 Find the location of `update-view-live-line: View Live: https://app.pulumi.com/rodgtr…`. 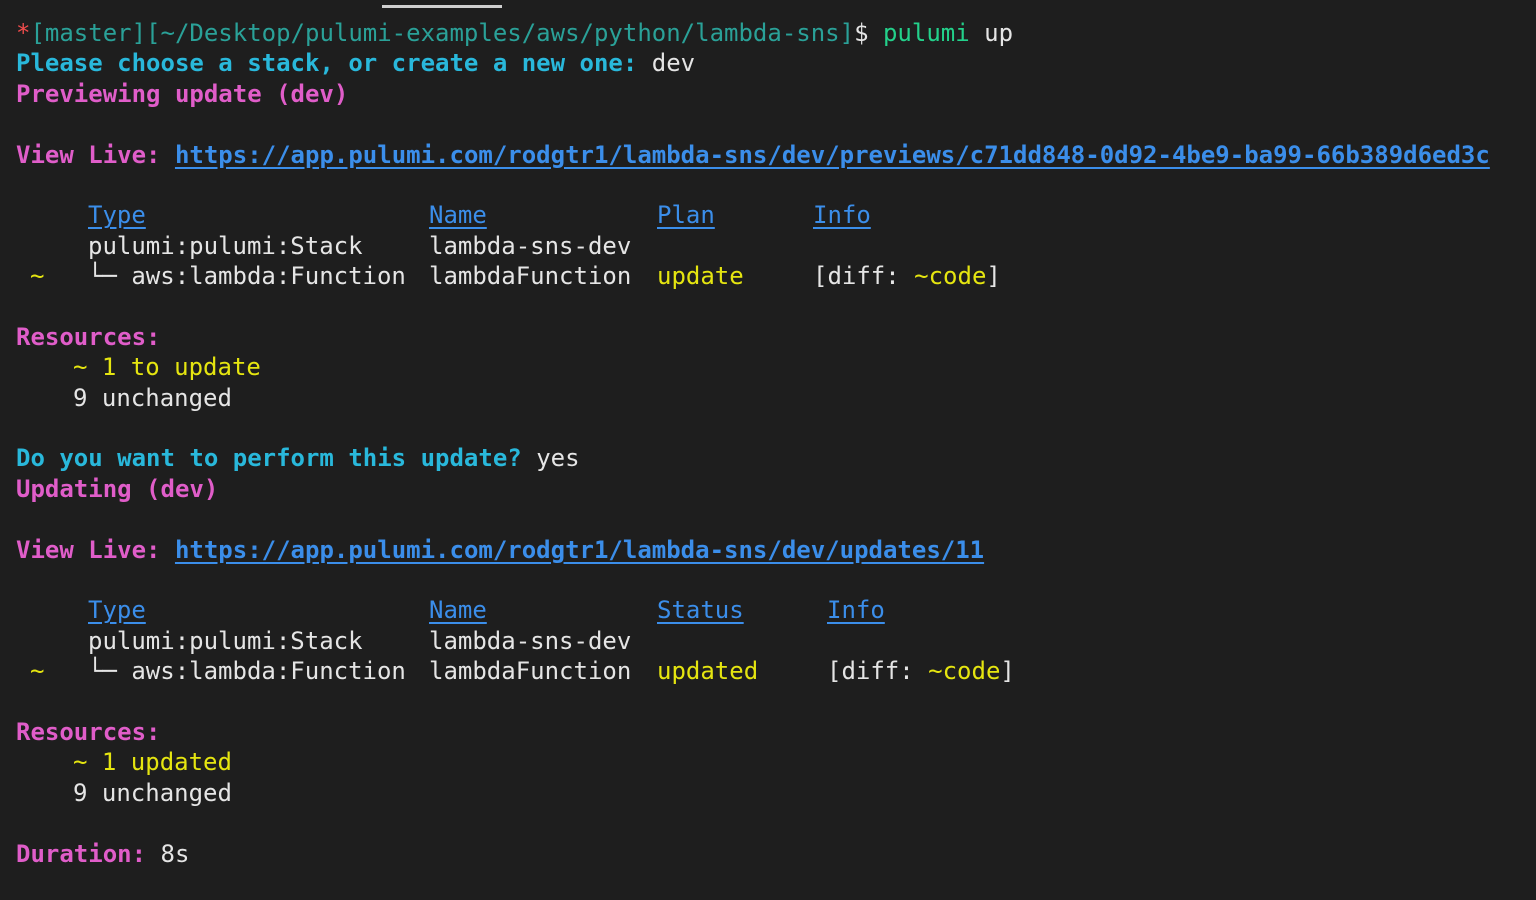

update-view-live-line: View Live: https://app.pulumi.com/rodgtr… is located at coordinates (771, 550).